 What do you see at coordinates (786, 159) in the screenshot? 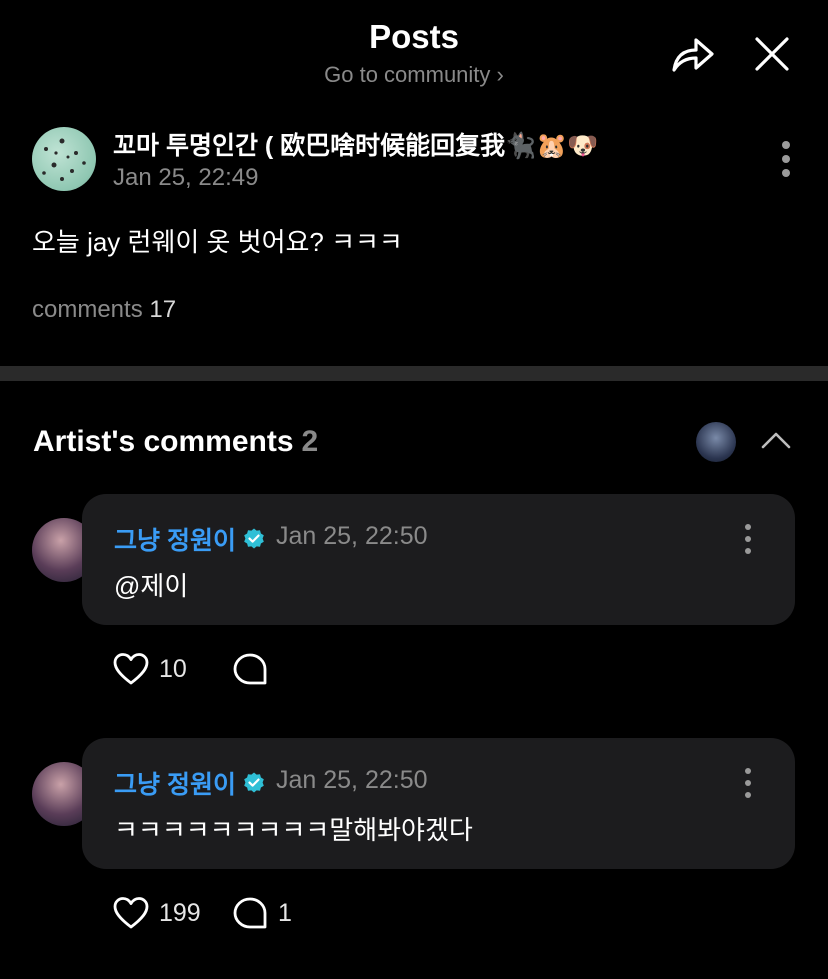
I see `post-more-icon` at bounding box center [786, 159].